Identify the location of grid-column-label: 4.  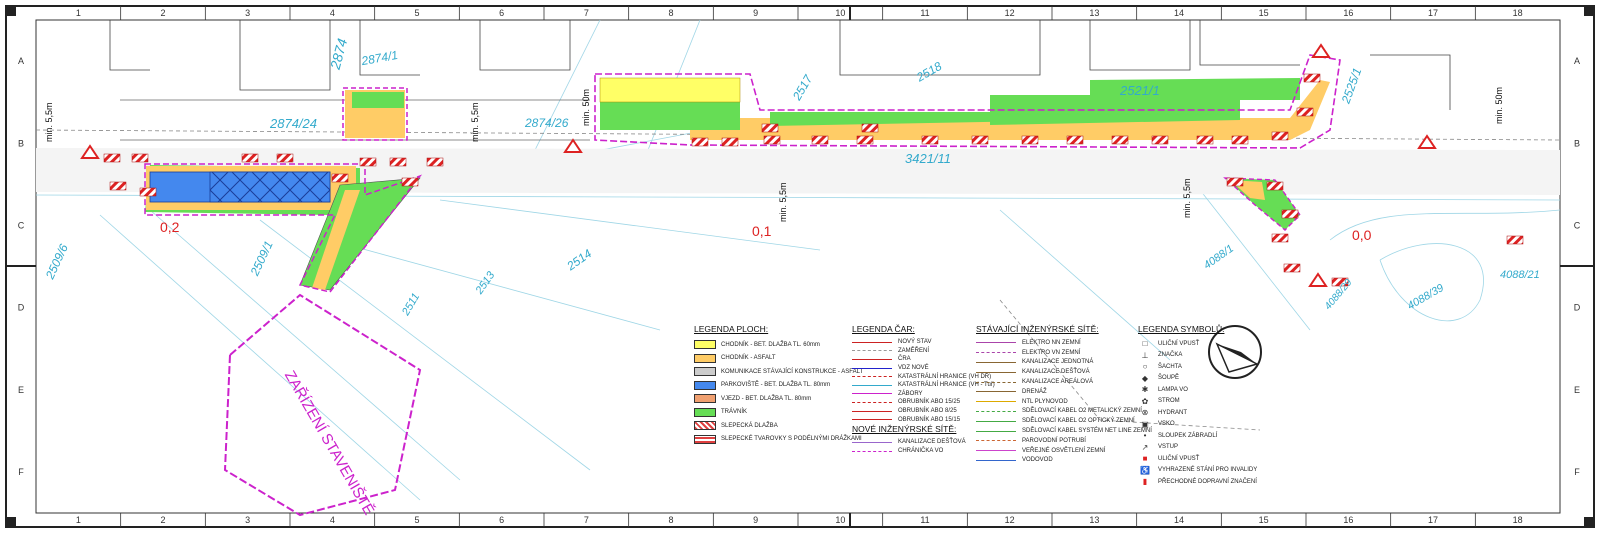
(332, 520).